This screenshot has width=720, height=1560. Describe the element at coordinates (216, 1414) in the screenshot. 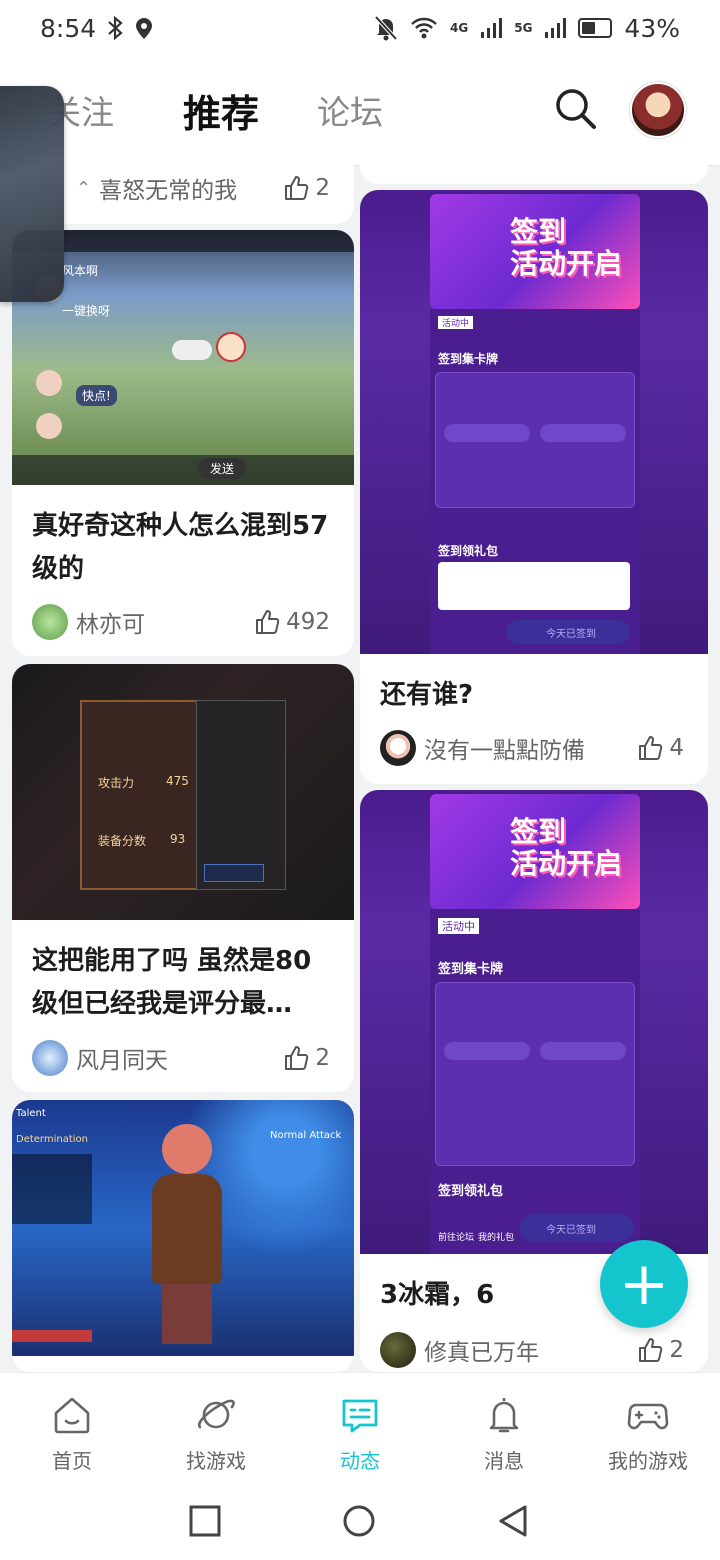

I see `planet-icon` at that location.